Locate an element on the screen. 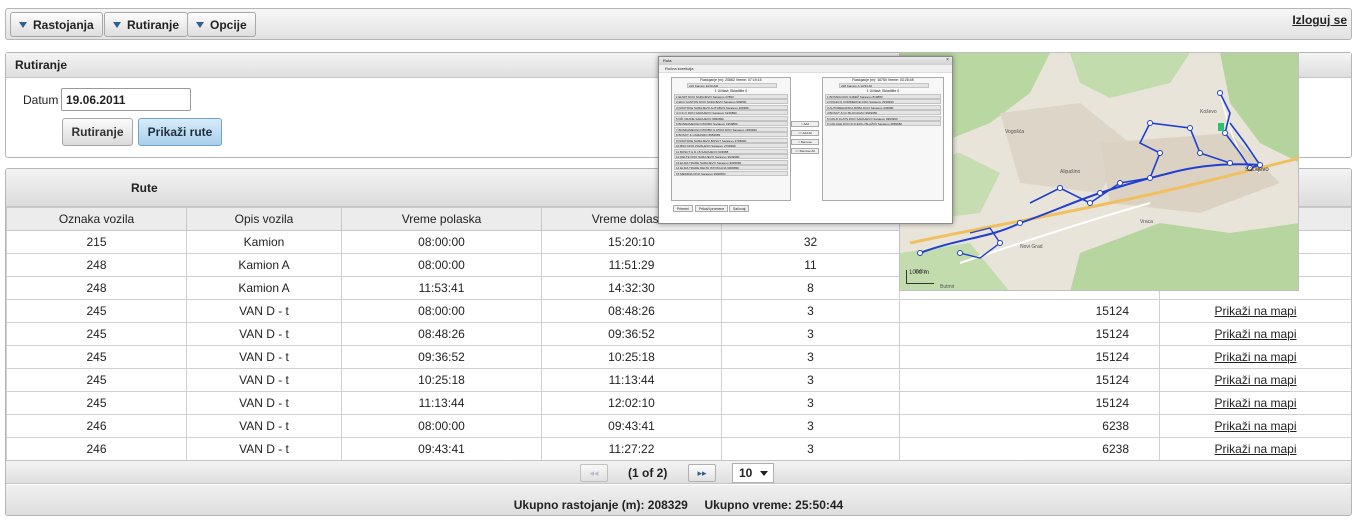 The image size is (1360, 520). table-cell: 09:36:52 is located at coordinates (631, 334).